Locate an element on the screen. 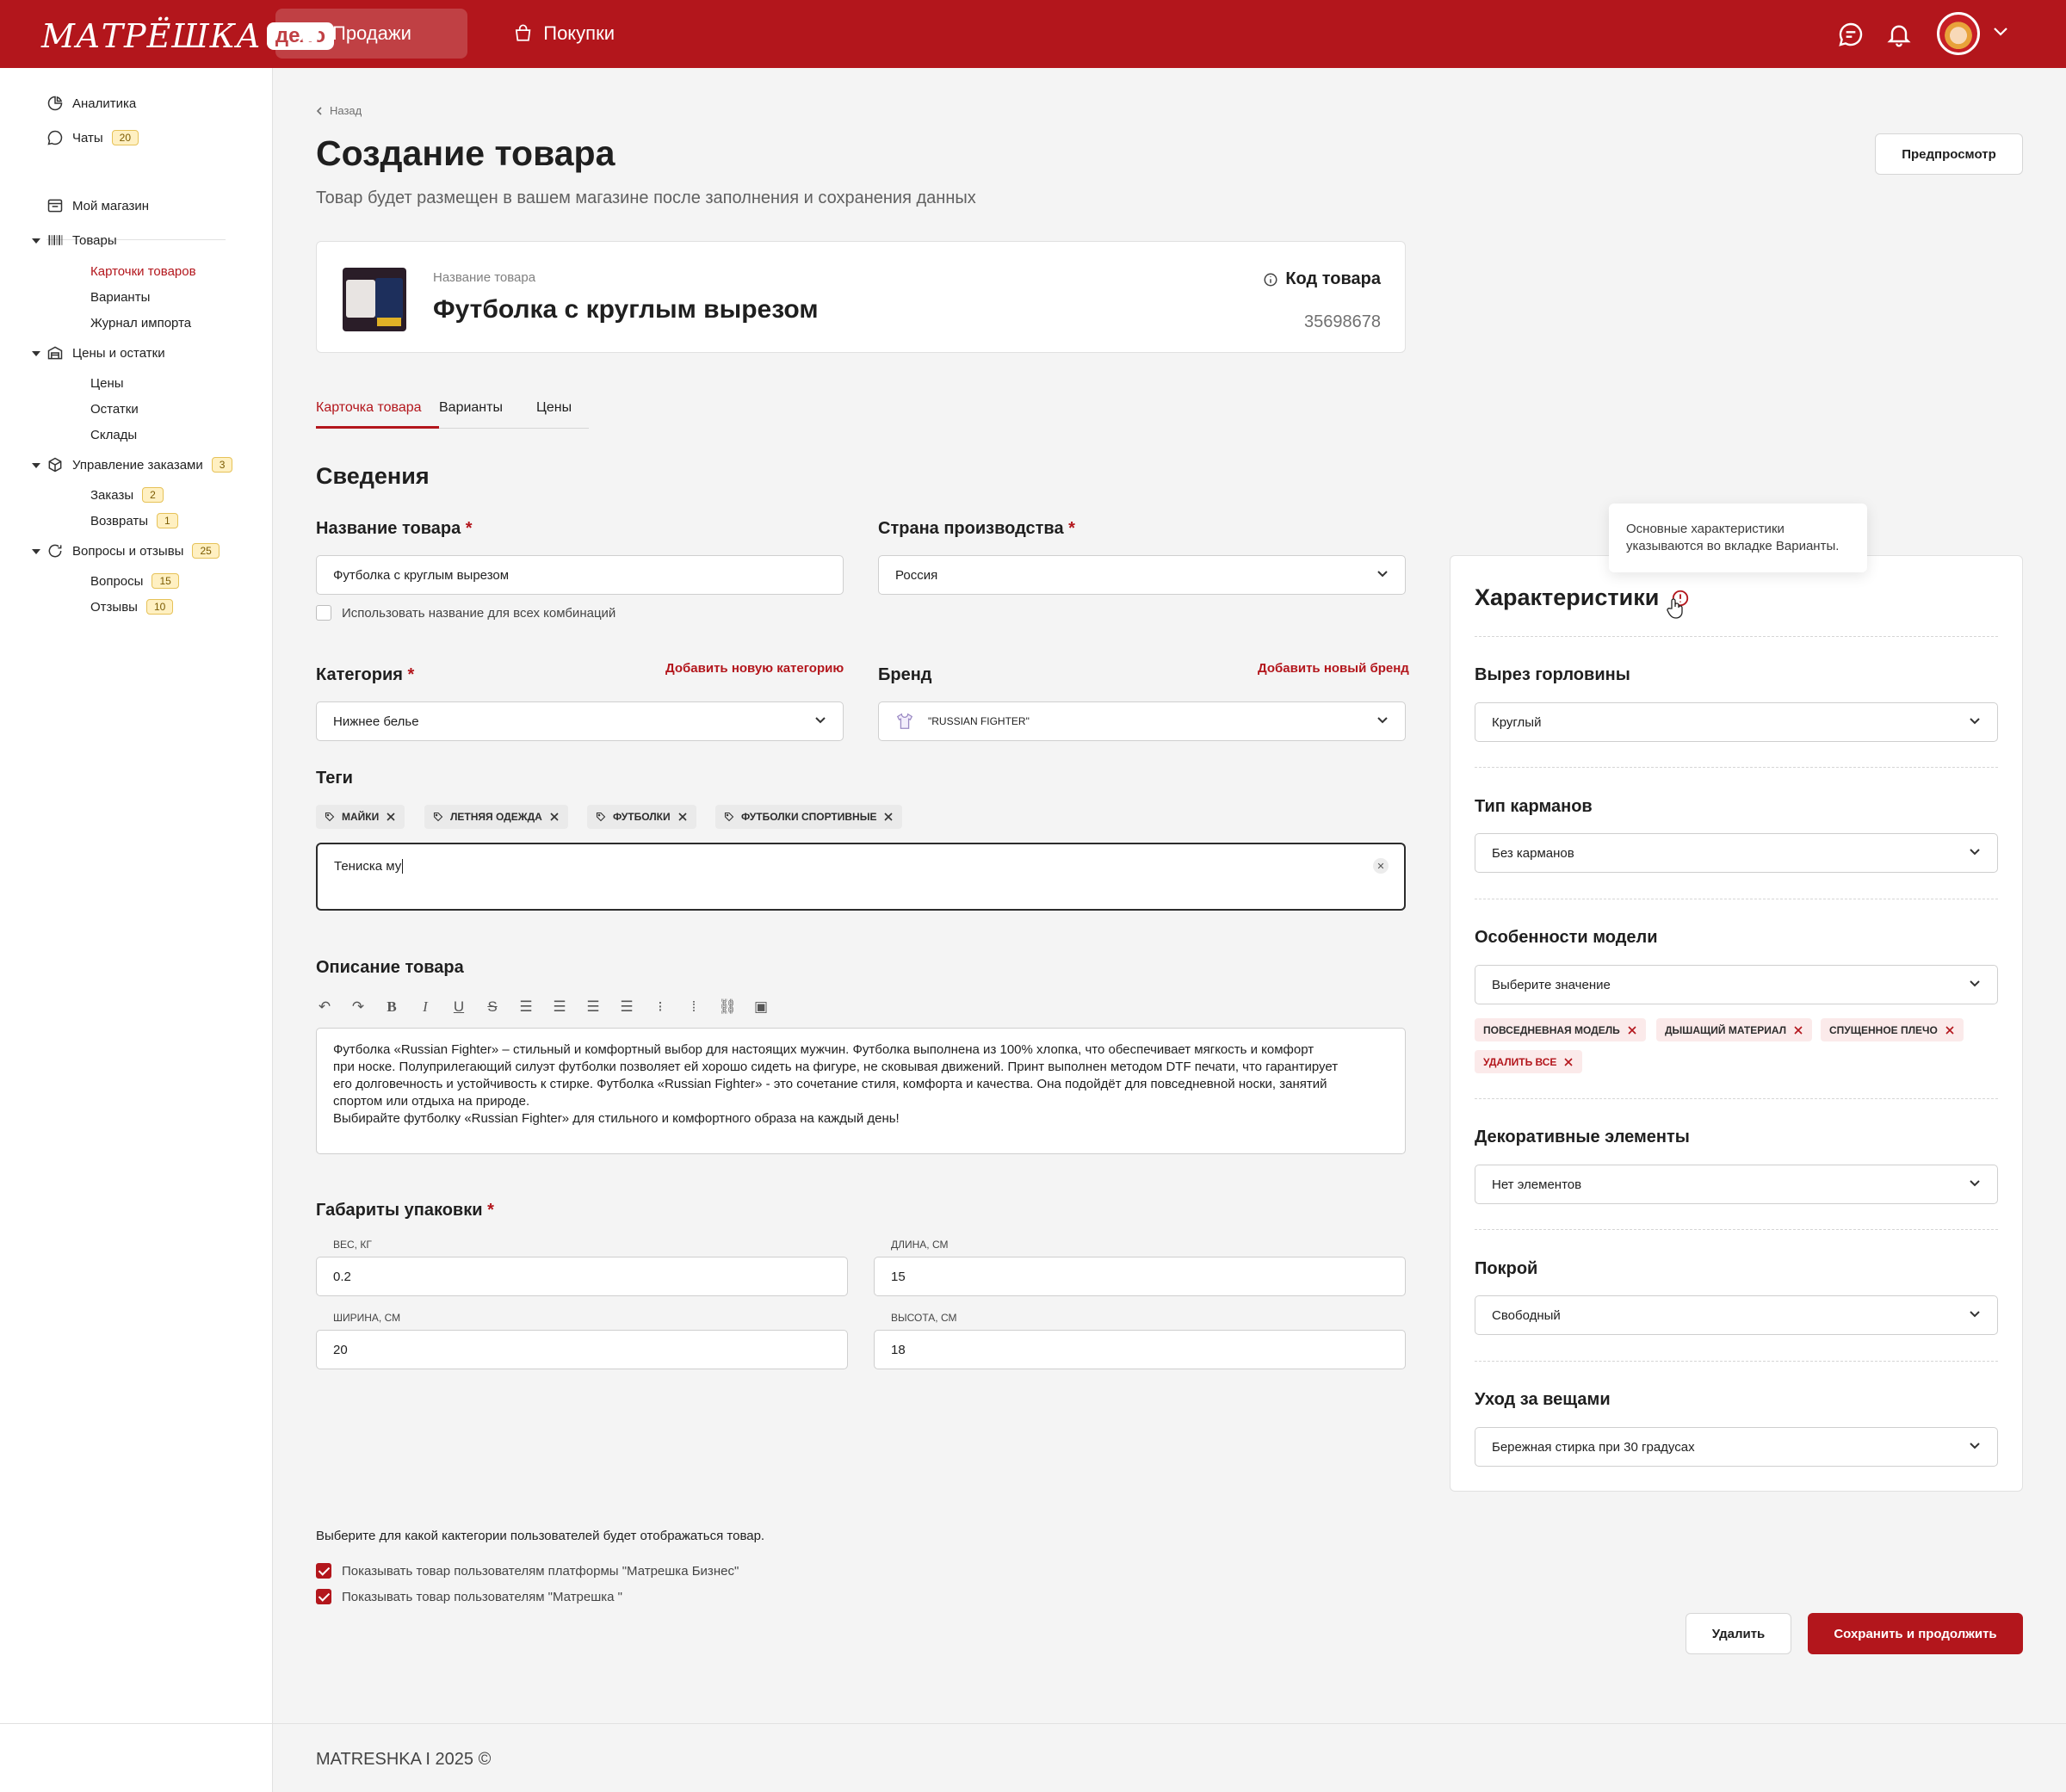  dims-field-label: Габариты упаковки * is located at coordinates (405, 1210).